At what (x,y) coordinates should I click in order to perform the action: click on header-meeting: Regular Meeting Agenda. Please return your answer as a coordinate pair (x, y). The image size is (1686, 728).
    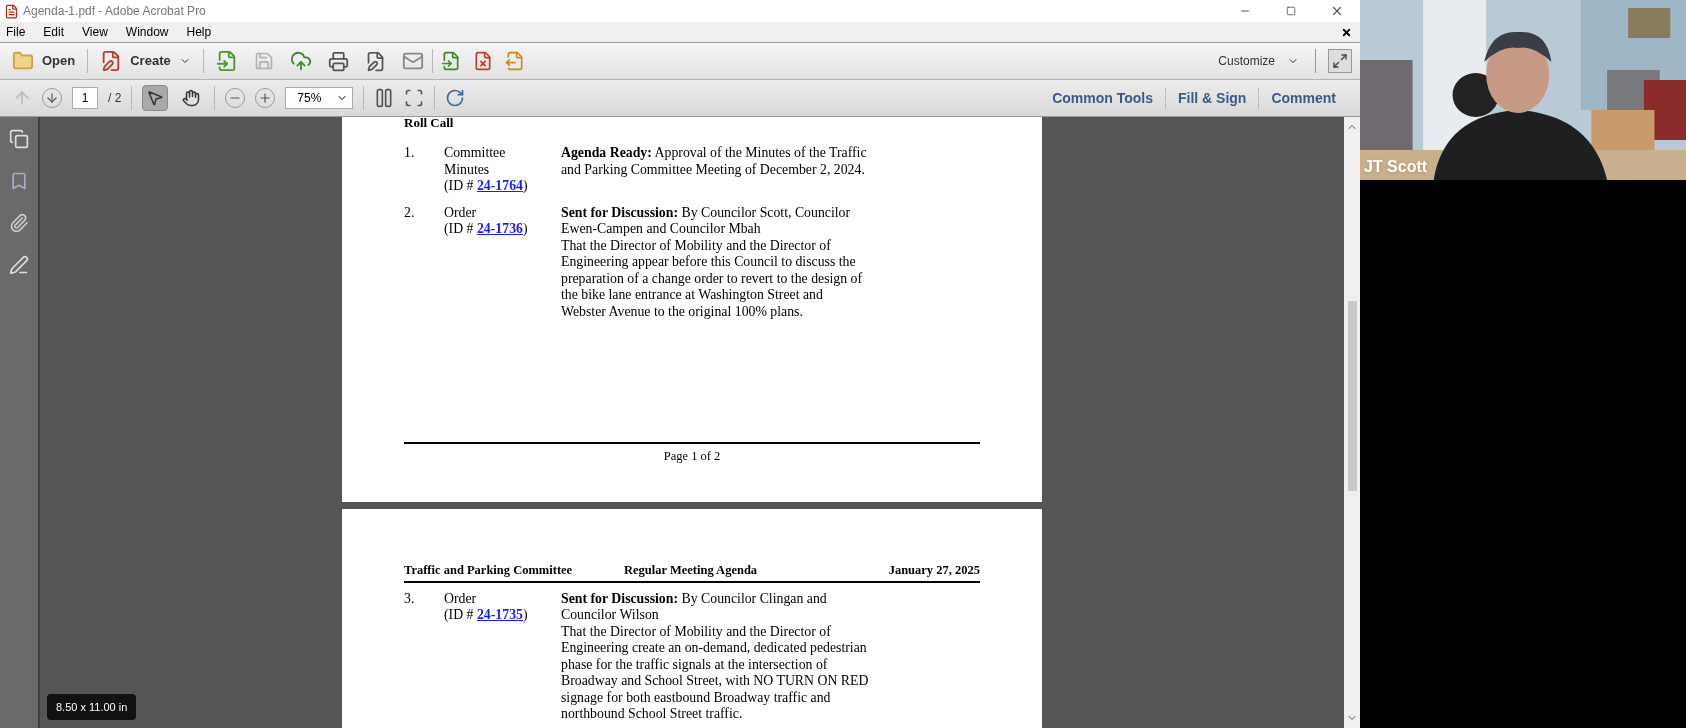
    Looking at the image, I should click on (691, 570).